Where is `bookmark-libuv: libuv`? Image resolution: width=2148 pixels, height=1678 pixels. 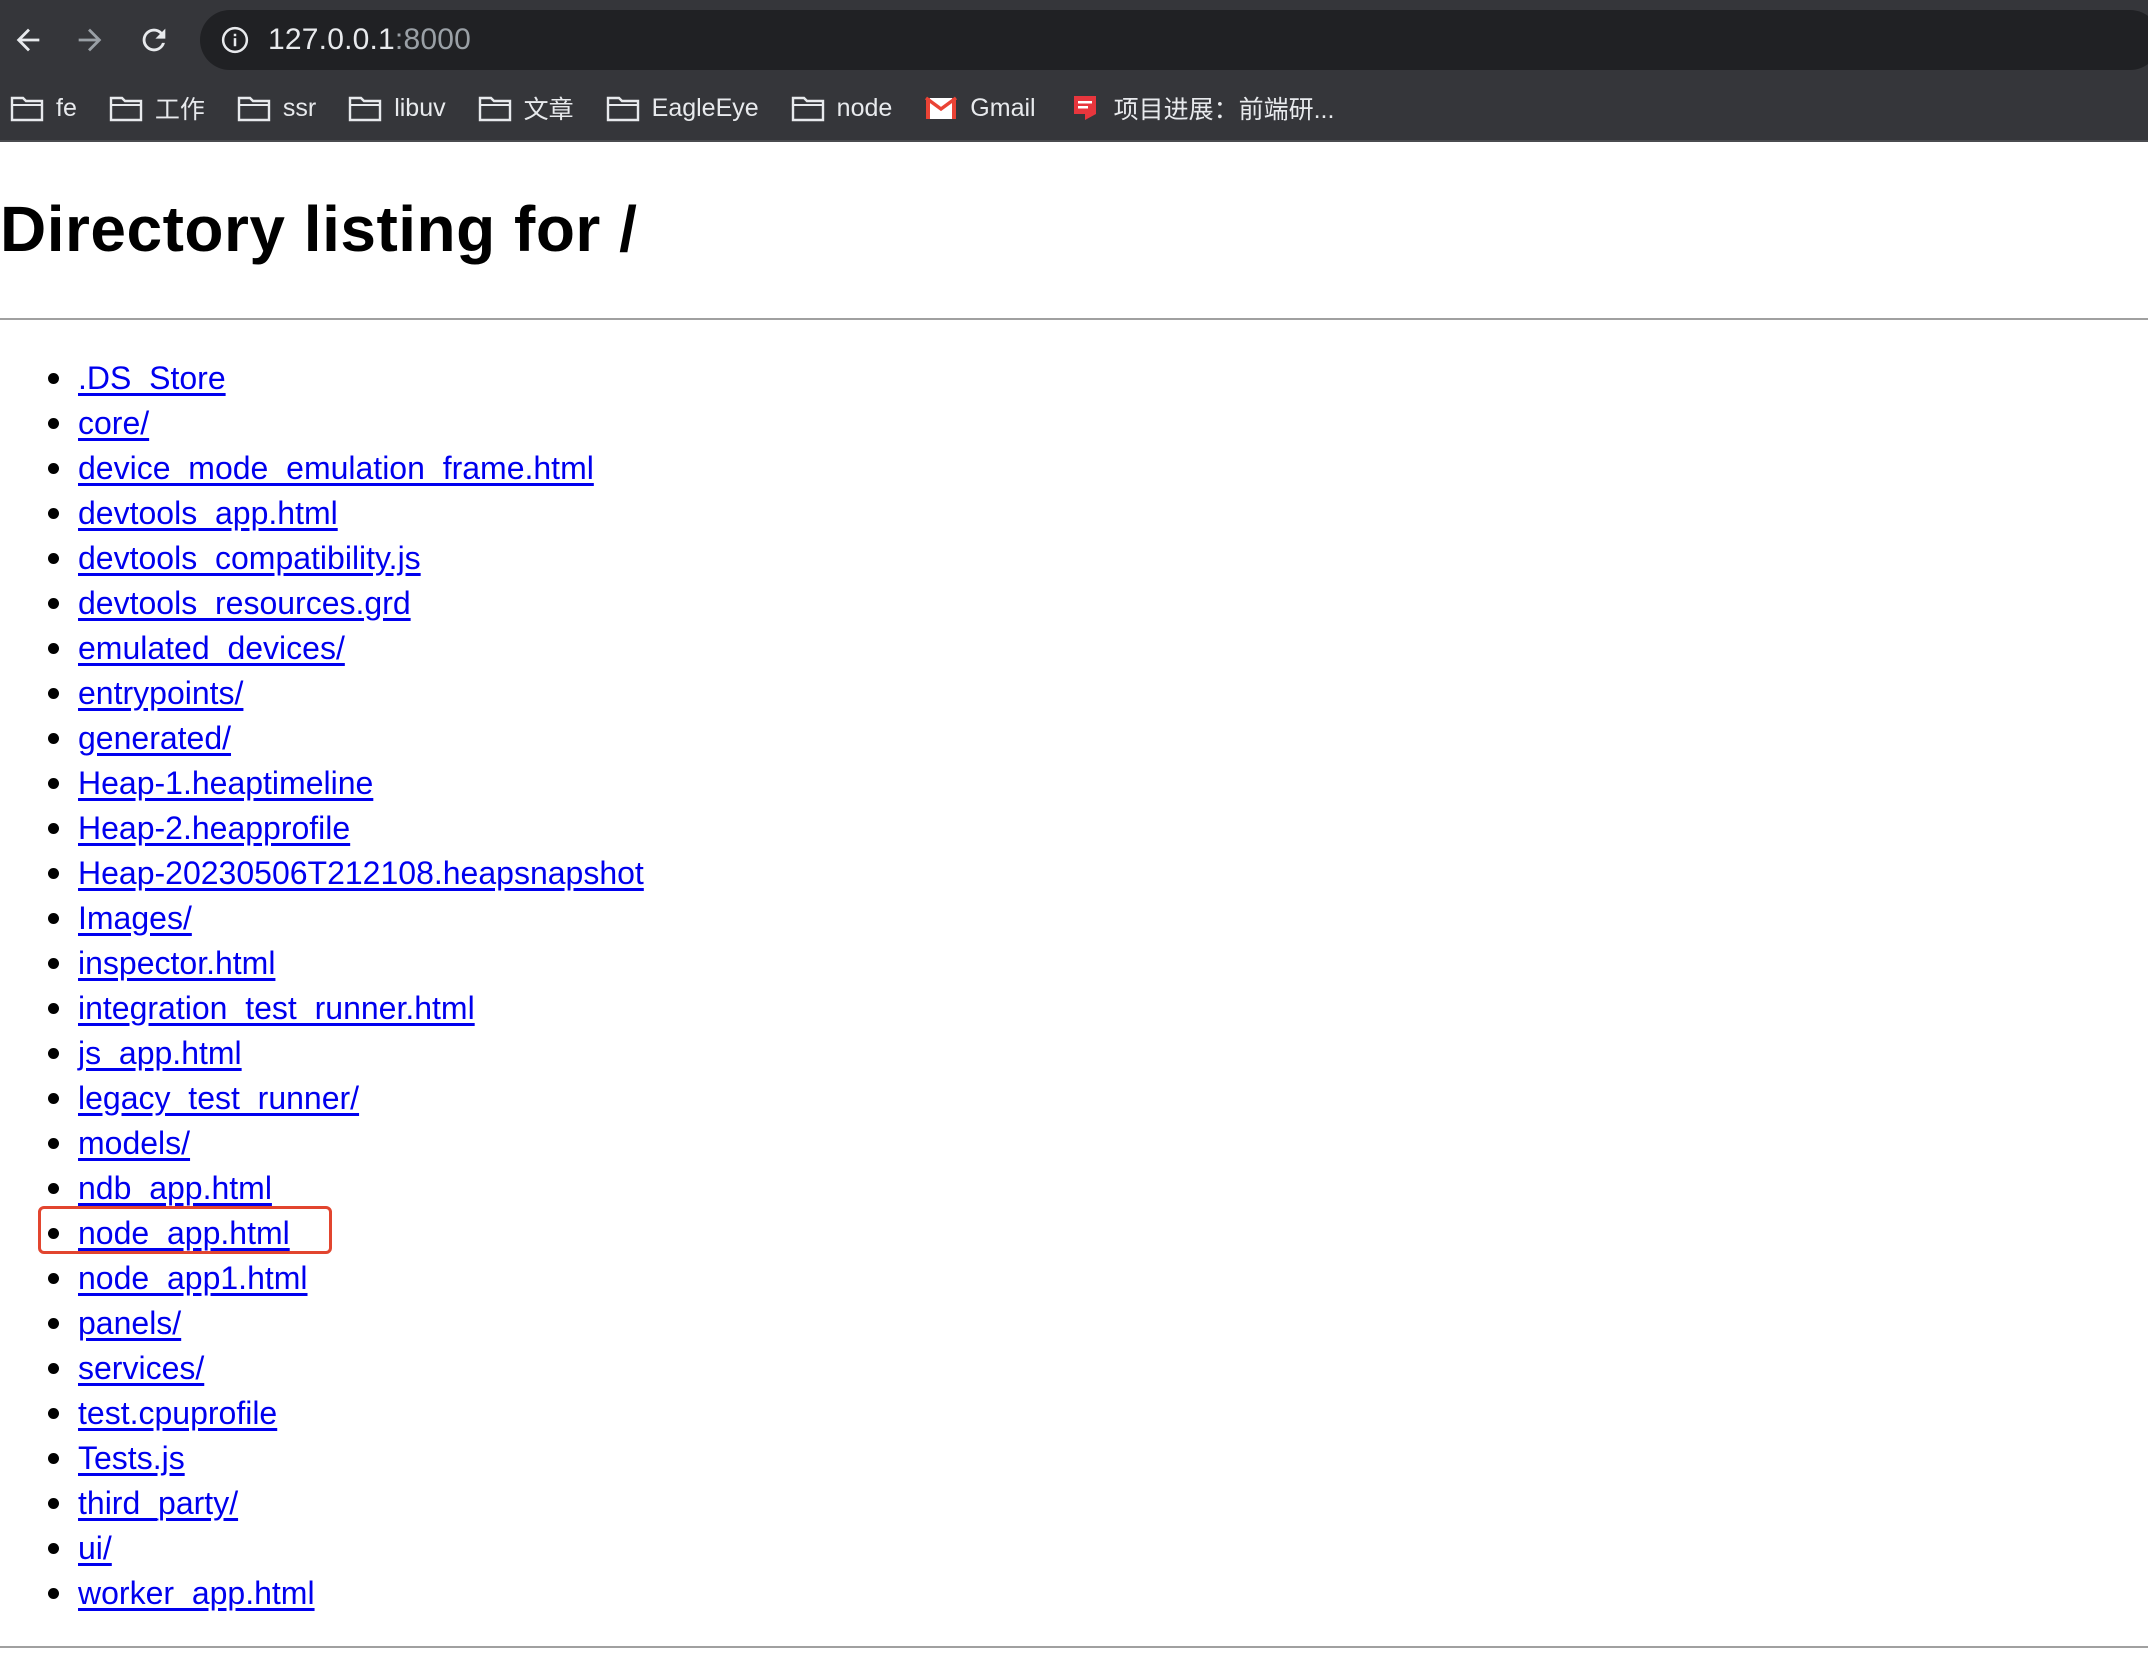 bookmark-libuv: libuv is located at coordinates (397, 108).